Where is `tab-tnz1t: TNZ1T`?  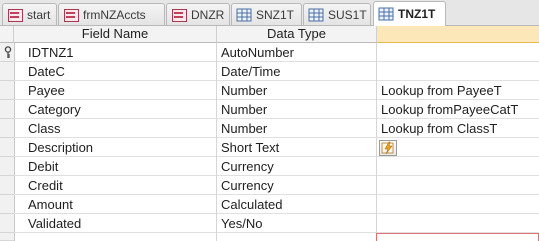 tab-tnz1t: TNZ1T is located at coordinates (409, 13).